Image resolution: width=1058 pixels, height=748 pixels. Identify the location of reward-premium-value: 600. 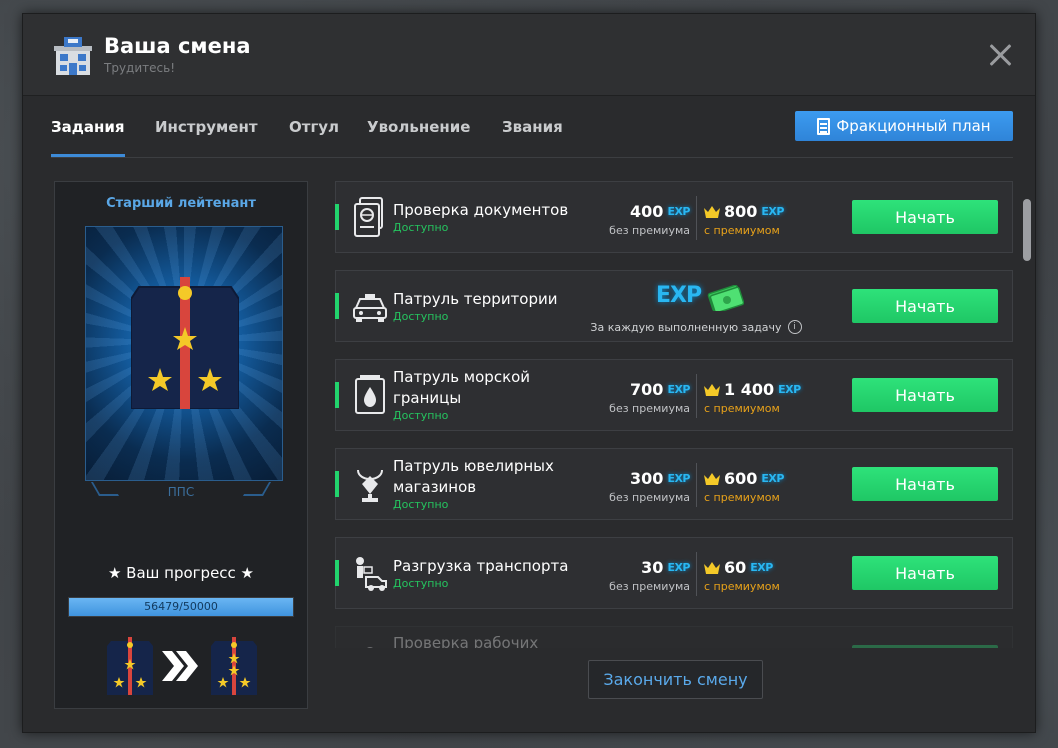
(741, 478).